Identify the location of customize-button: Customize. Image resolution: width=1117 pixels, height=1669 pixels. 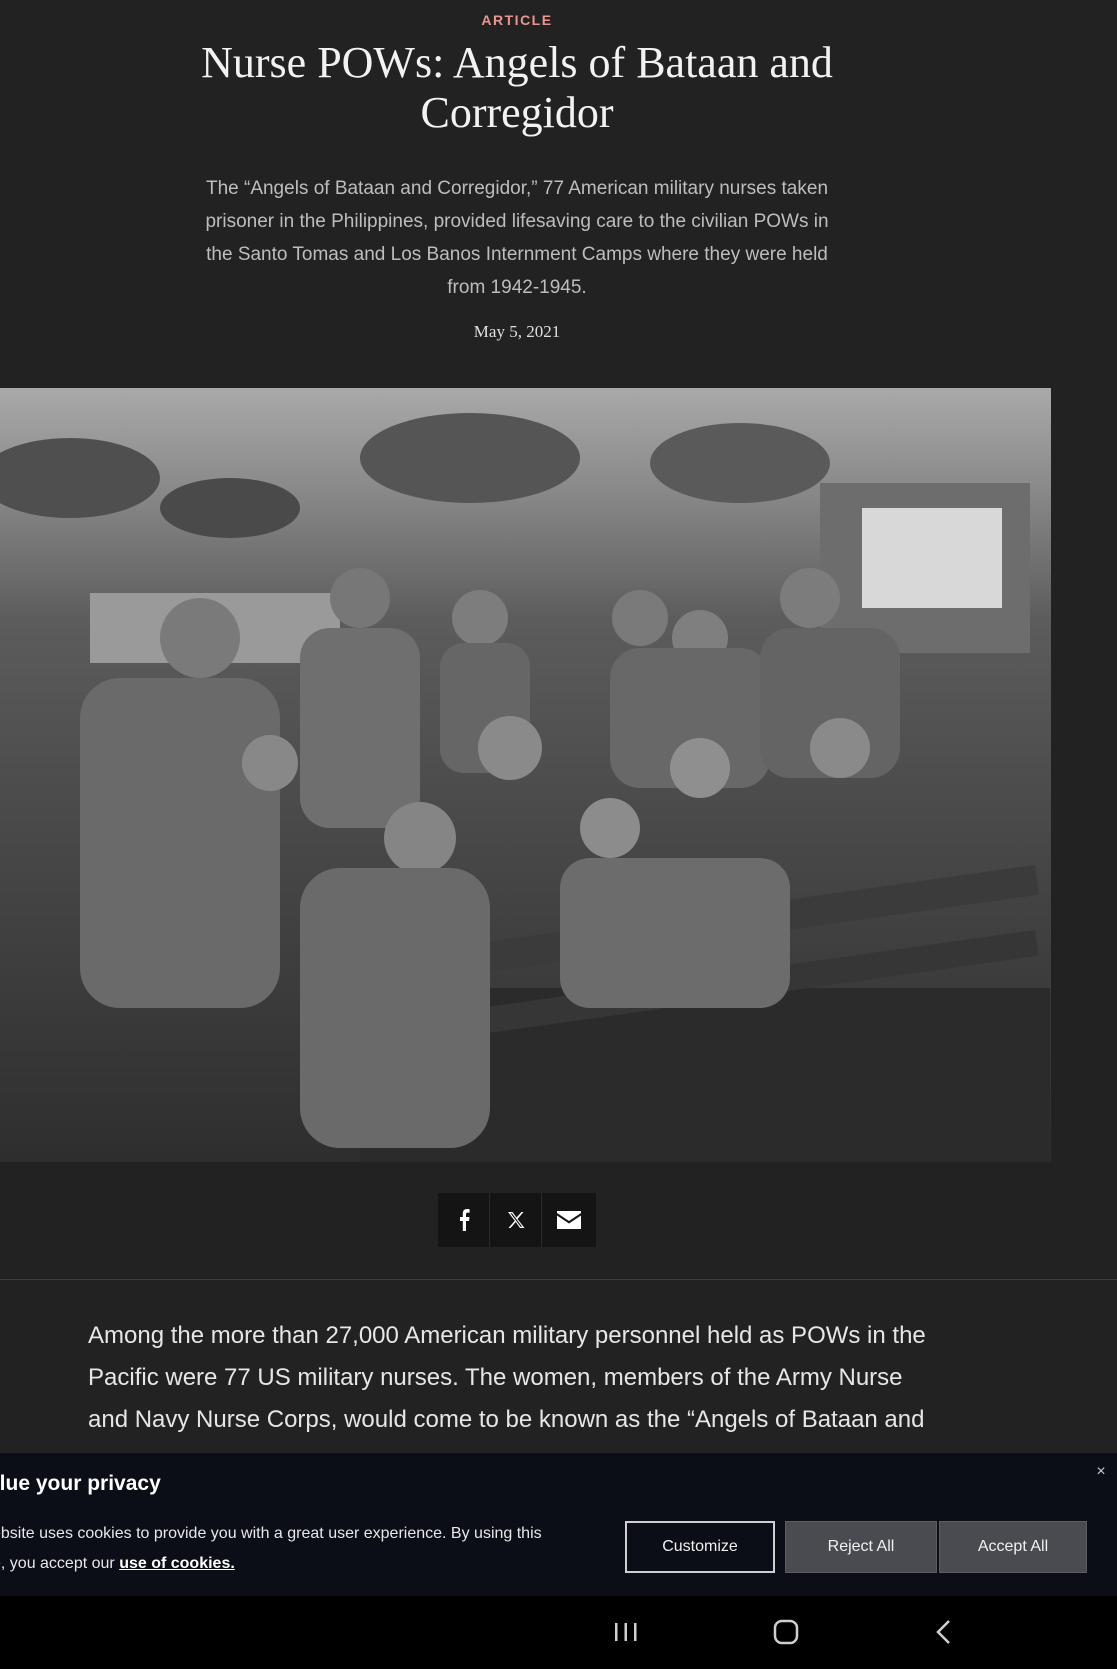
(700, 1547).